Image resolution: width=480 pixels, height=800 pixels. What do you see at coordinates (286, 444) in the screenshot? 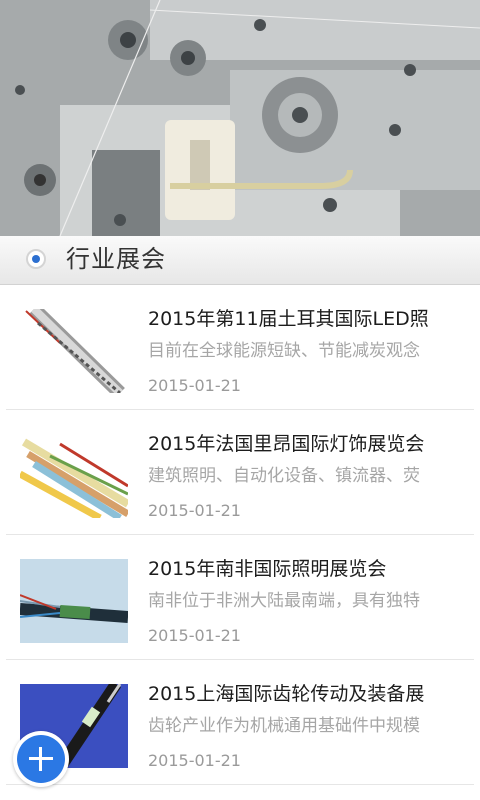
I see `item-title: 2015年法国里昂国际灯饰展览会` at bounding box center [286, 444].